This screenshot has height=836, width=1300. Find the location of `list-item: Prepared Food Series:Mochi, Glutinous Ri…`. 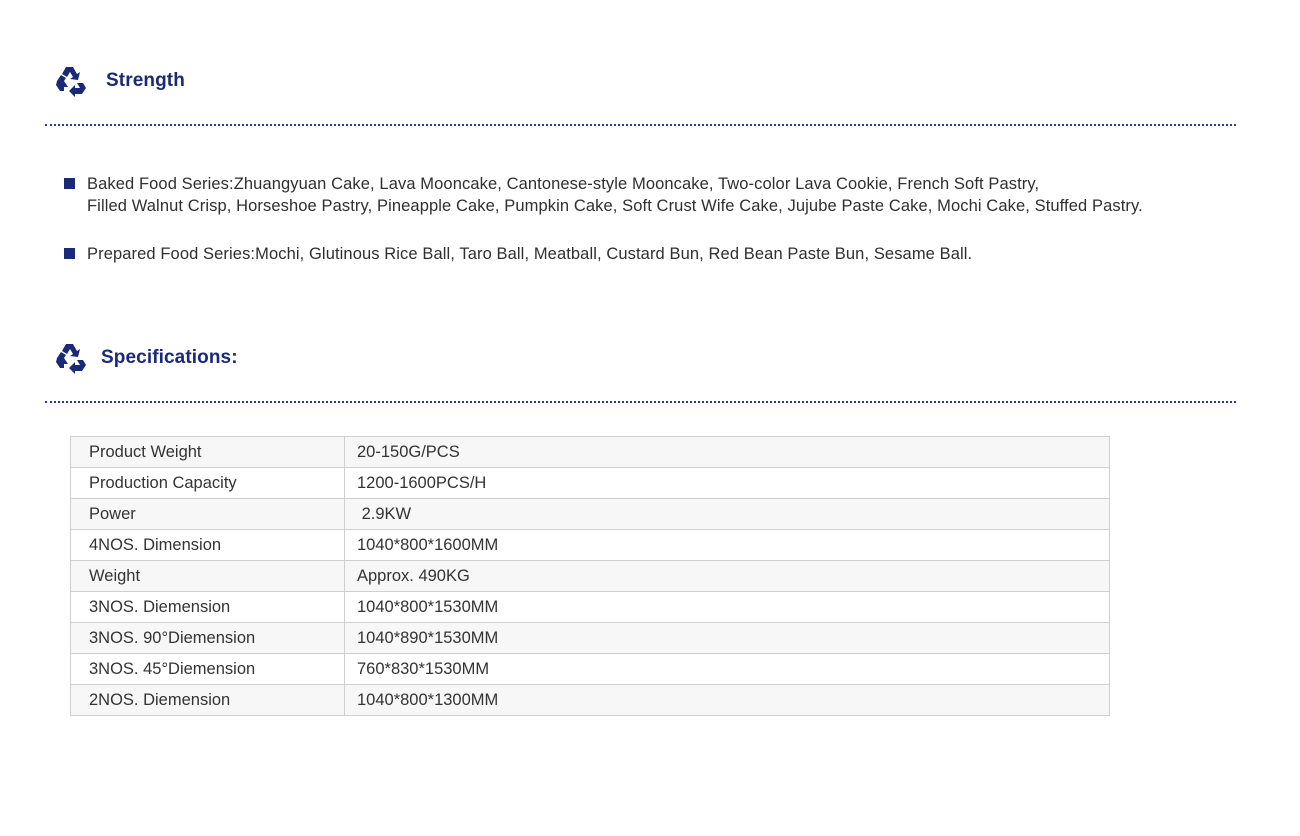

list-item: Prepared Food Series:Mochi, Glutinous Ri… is located at coordinates (518, 254).